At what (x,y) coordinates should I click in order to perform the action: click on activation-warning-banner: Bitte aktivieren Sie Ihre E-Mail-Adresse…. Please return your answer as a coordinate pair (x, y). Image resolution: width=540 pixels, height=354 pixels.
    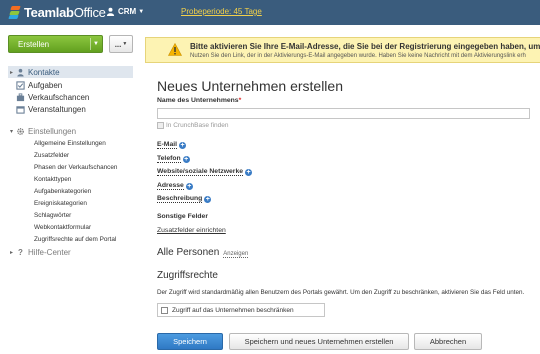
    Looking at the image, I should click on (342, 50).